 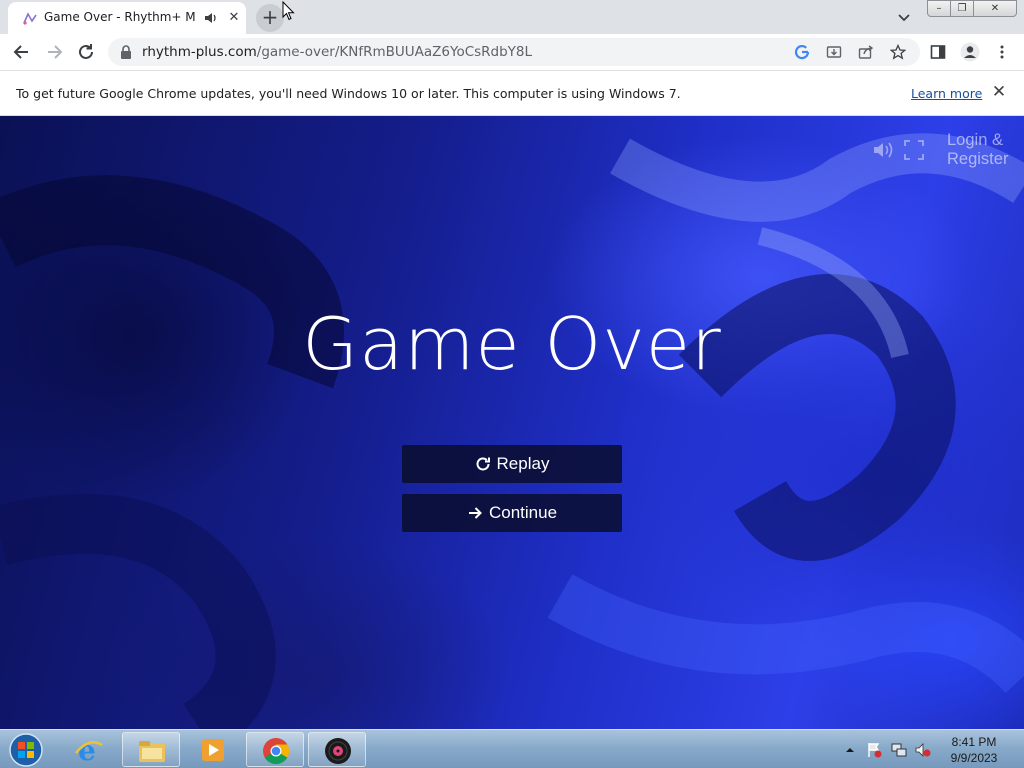 I want to click on taskbar-chrome, so click(x=275, y=749).